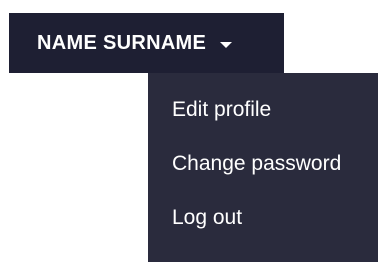  Describe the element at coordinates (226, 45) in the screenshot. I see `chevron-down-icon` at that location.